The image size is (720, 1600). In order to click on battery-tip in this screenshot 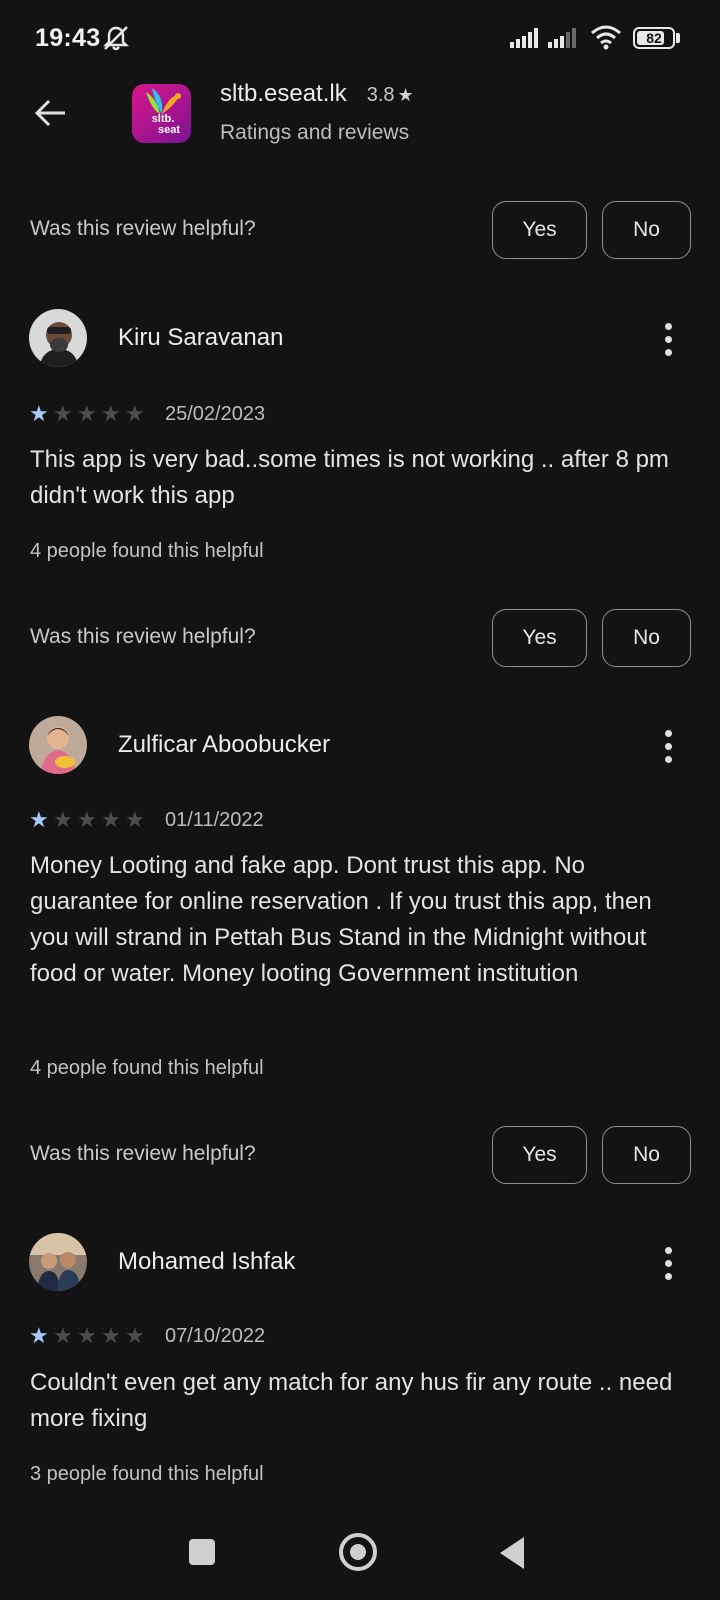, I will do `click(678, 38)`.